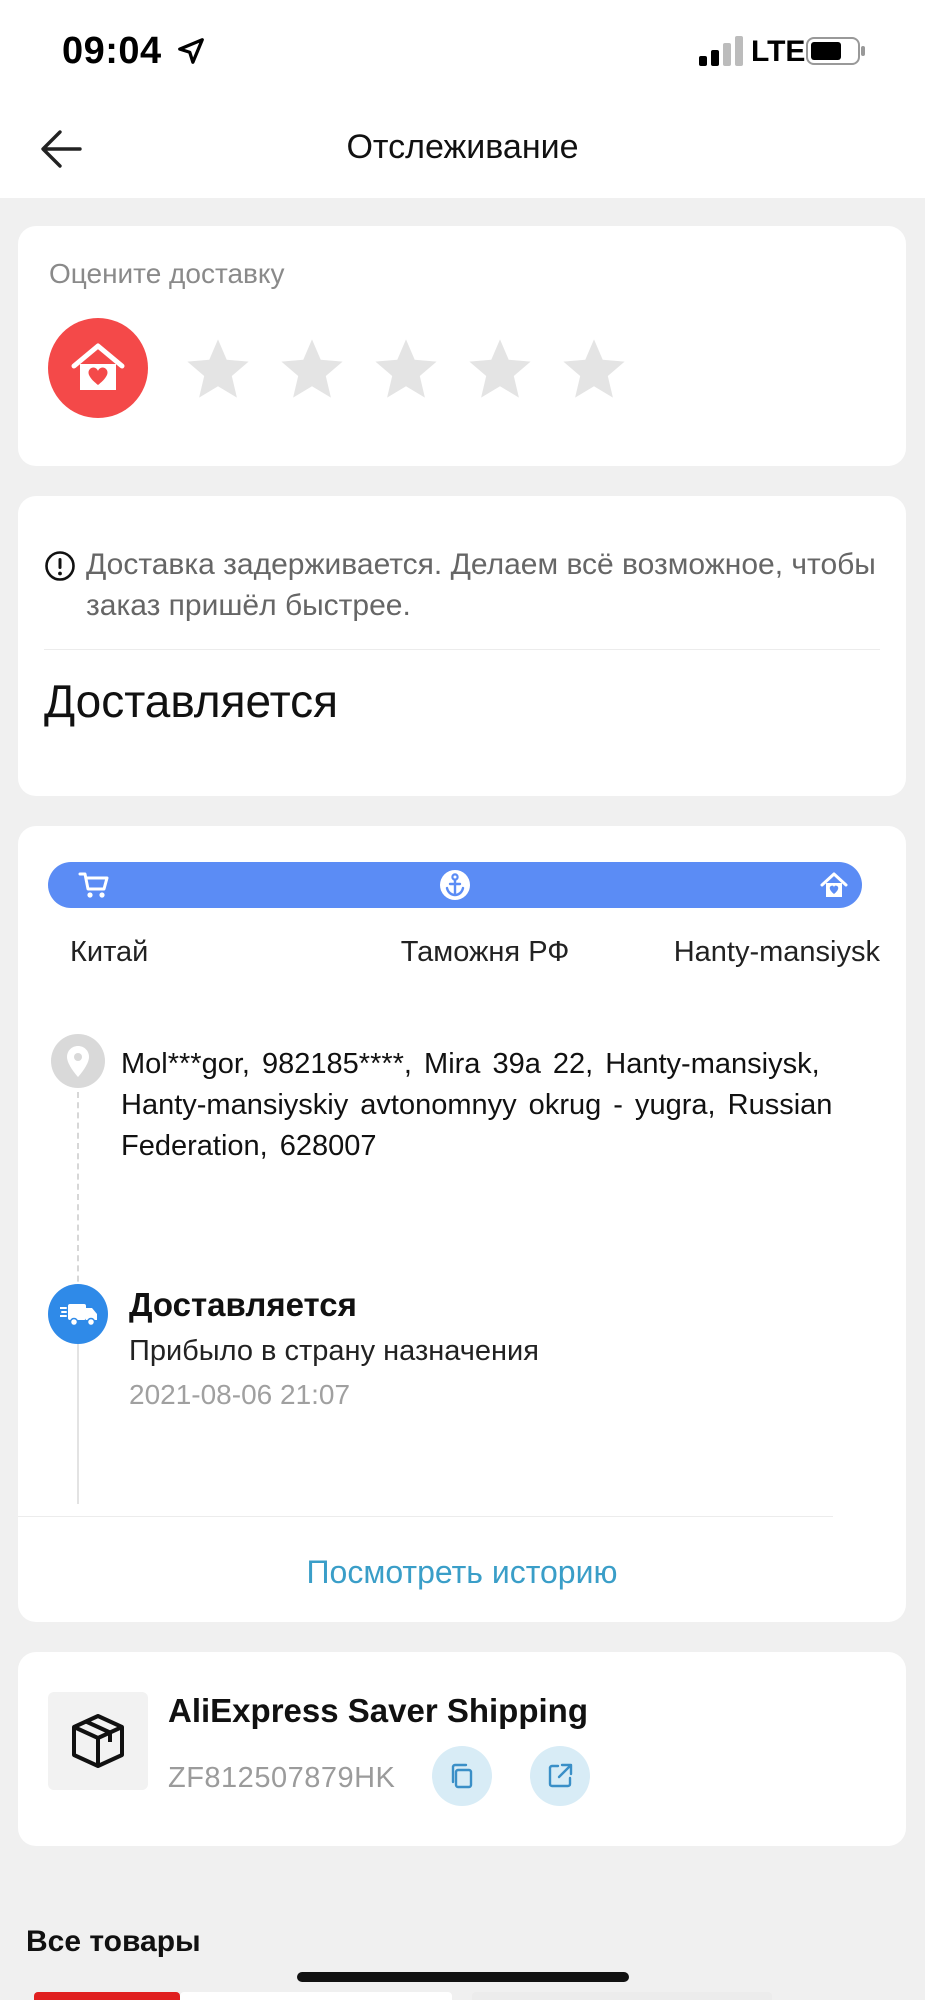 This screenshot has height=2000, width=925. Describe the element at coordinates (721, 51) in the screenshot. I see `signal-icon` at that location.